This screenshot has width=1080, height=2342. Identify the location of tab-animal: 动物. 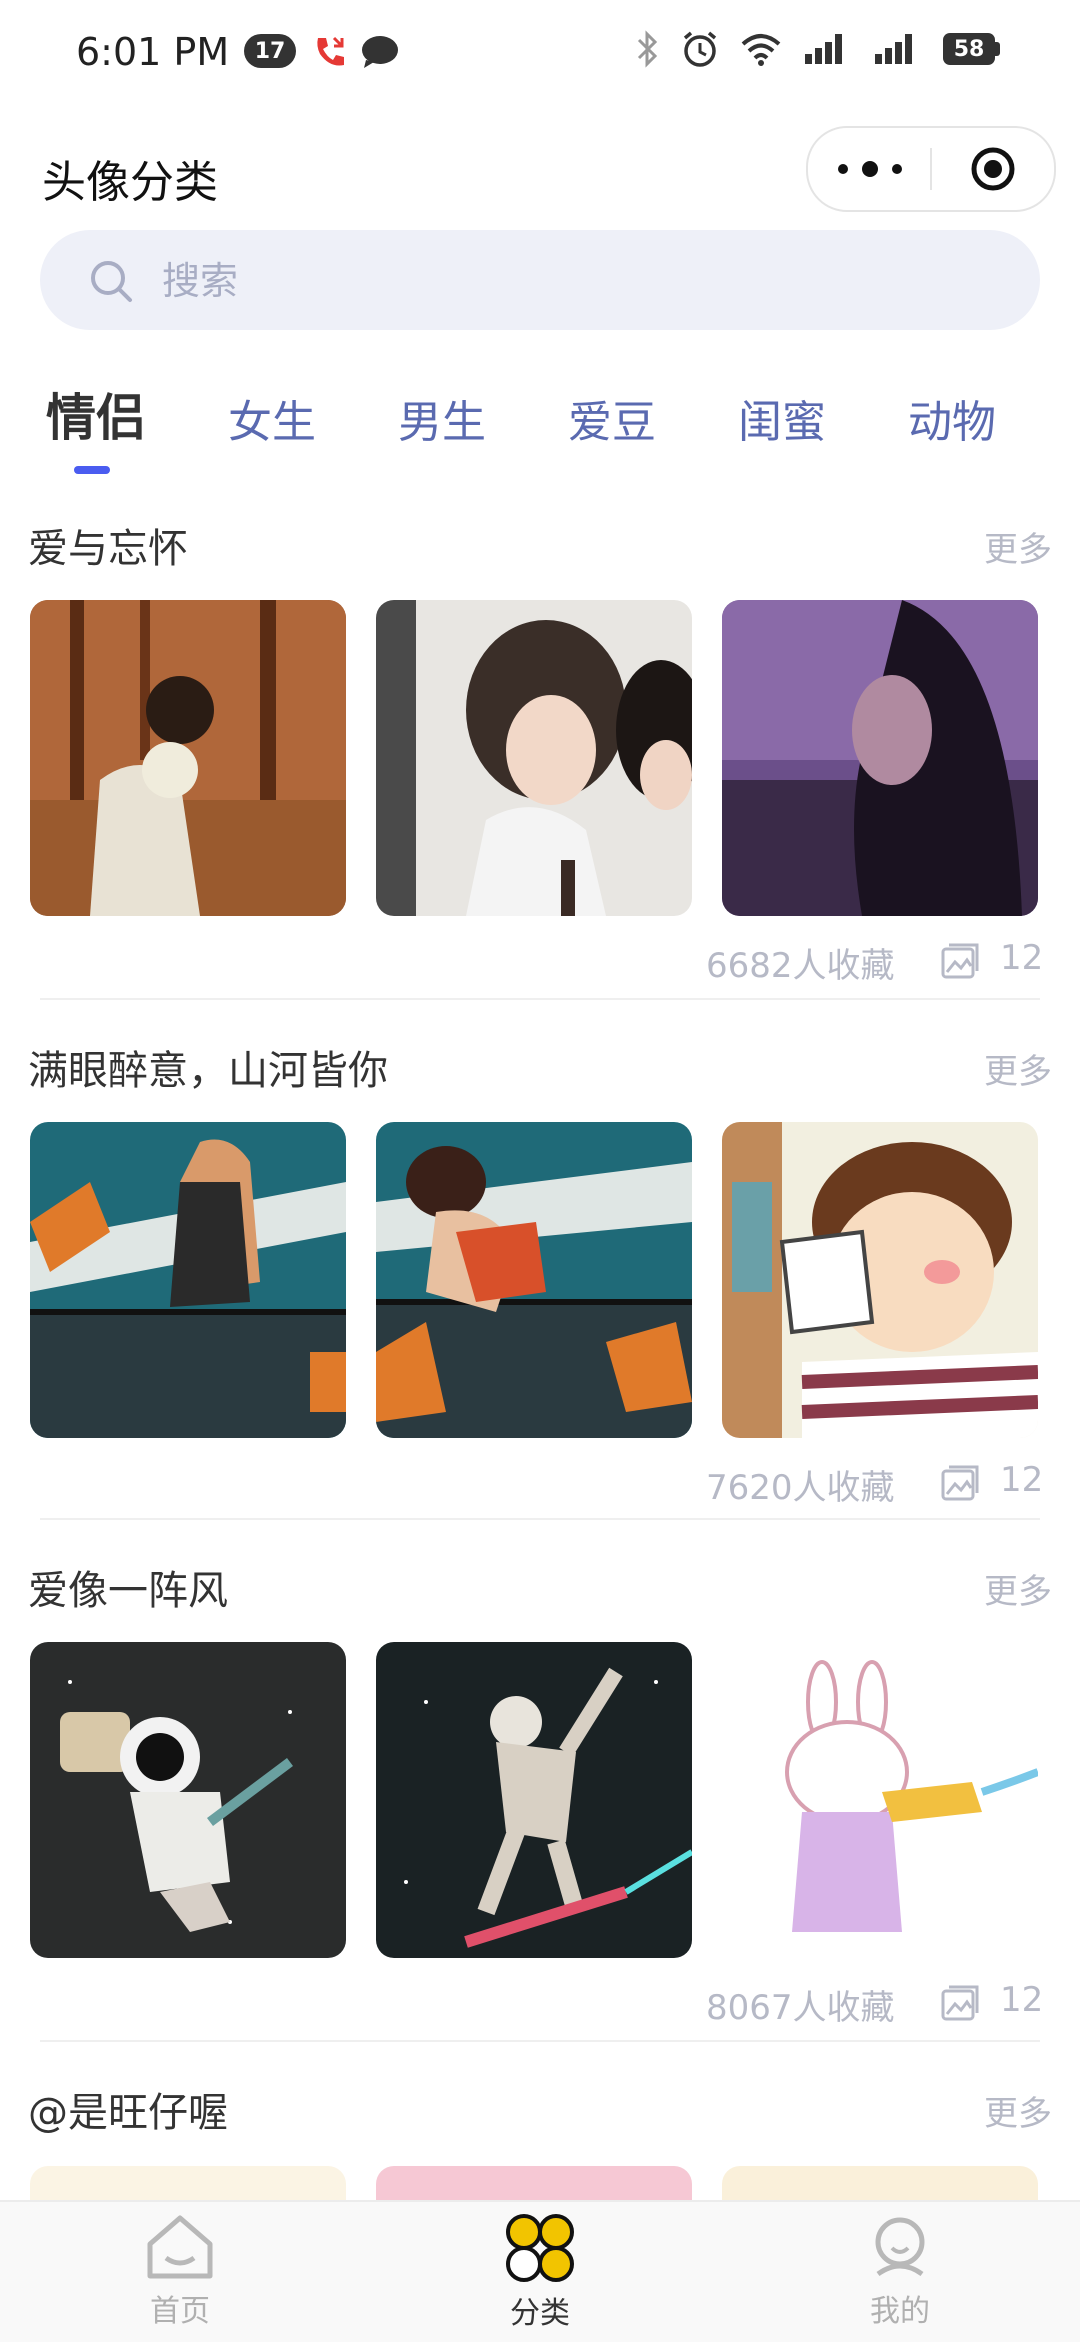
(952, 418).